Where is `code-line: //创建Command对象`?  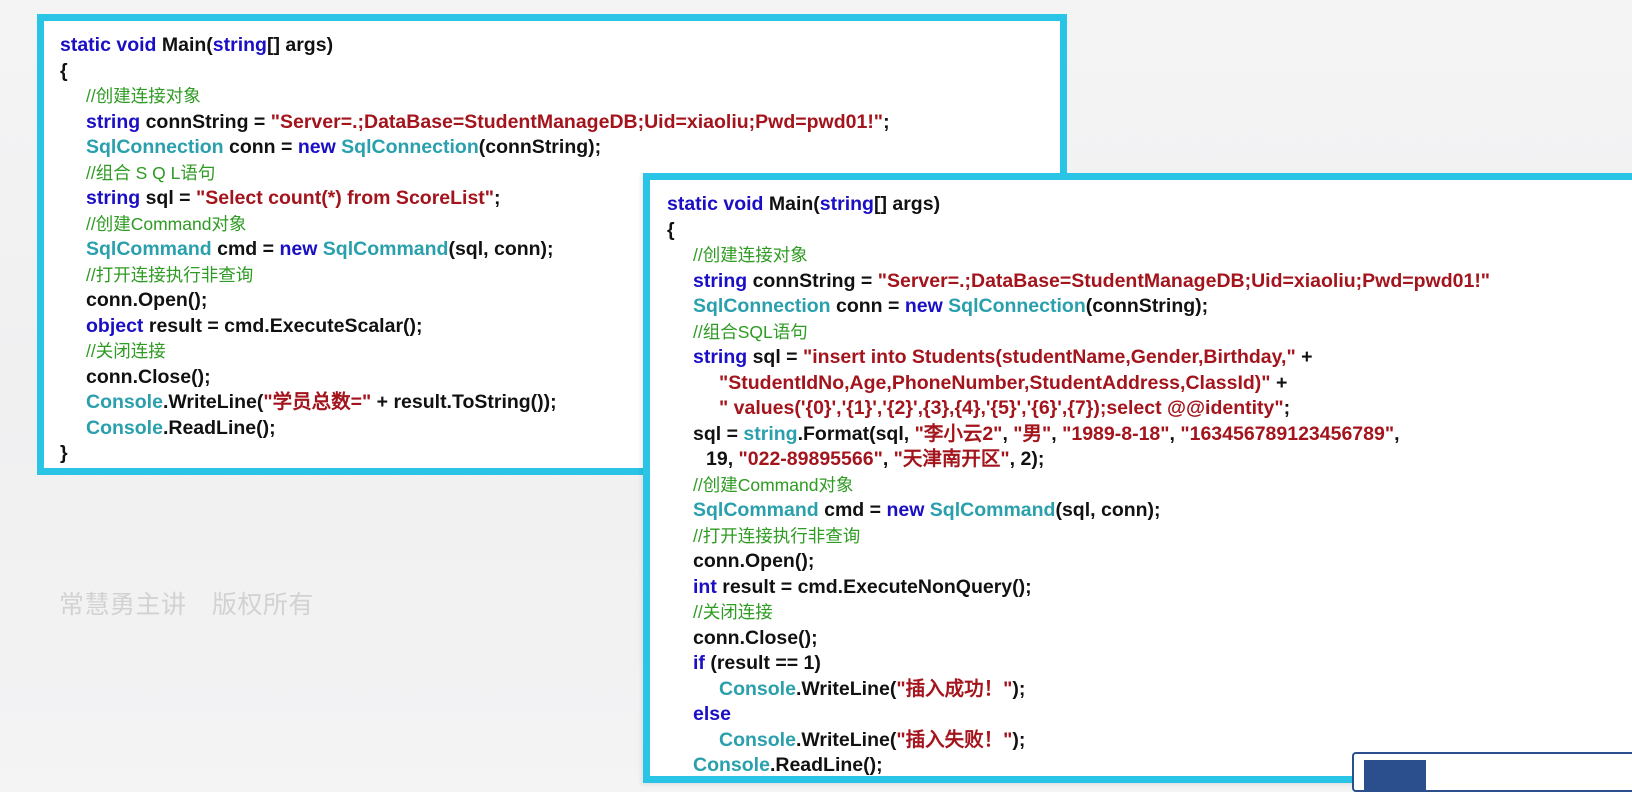 code-line: //创建Command对象 is located at coordinates (1146, 486).